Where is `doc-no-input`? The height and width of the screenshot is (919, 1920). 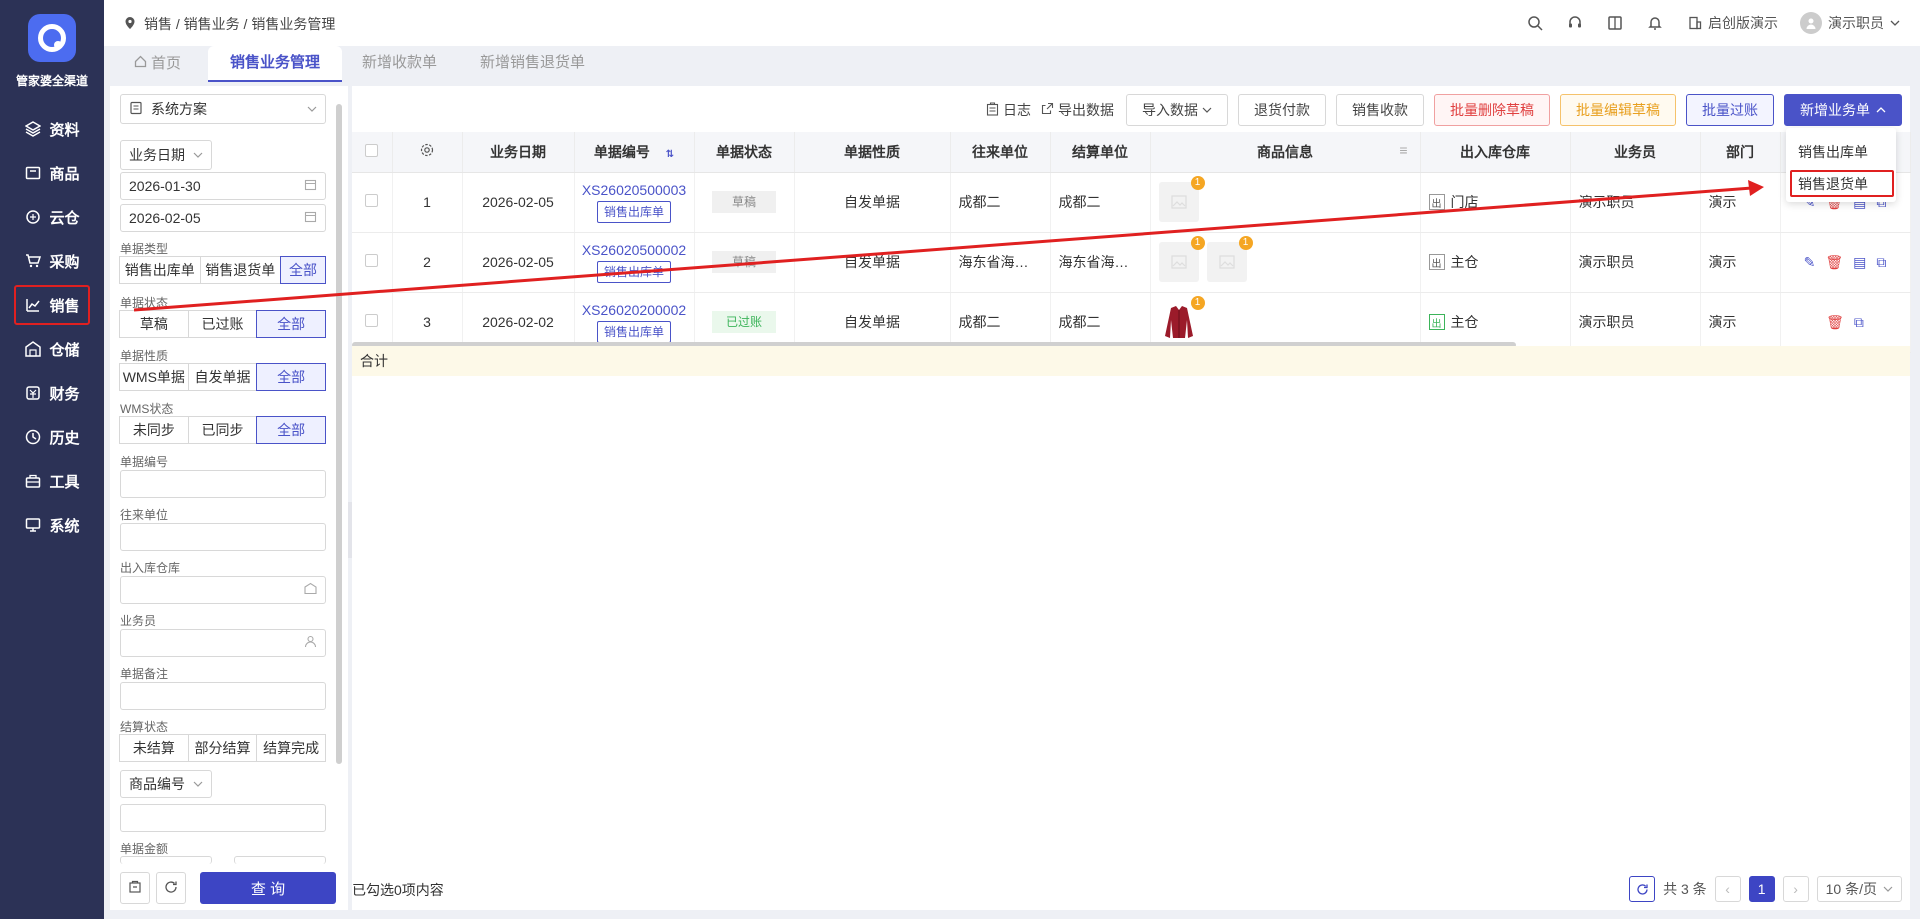 doc-no-input is located at coordinates (223, 484).